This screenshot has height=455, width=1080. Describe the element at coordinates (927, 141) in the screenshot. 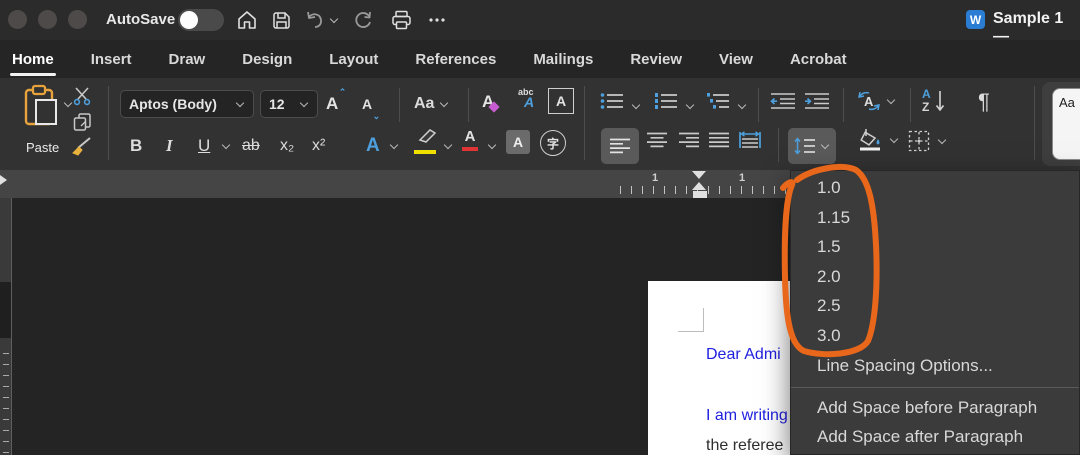

I see `borders-button` at that location.